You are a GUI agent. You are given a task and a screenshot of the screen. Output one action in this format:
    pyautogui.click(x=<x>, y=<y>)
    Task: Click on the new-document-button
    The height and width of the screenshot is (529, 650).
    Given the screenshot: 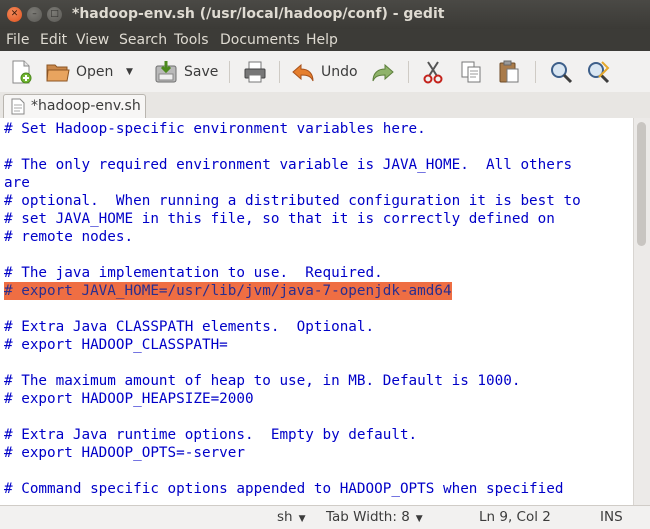 What is the action you would take?
    pyautogui.click(x=21, y=72)
    